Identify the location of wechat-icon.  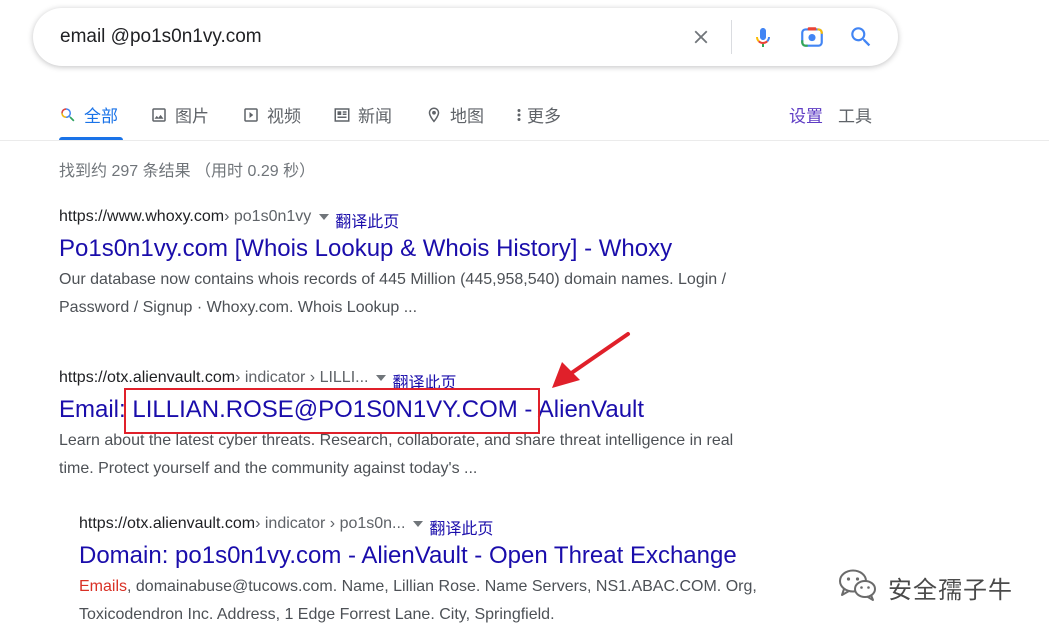
(858, 587).